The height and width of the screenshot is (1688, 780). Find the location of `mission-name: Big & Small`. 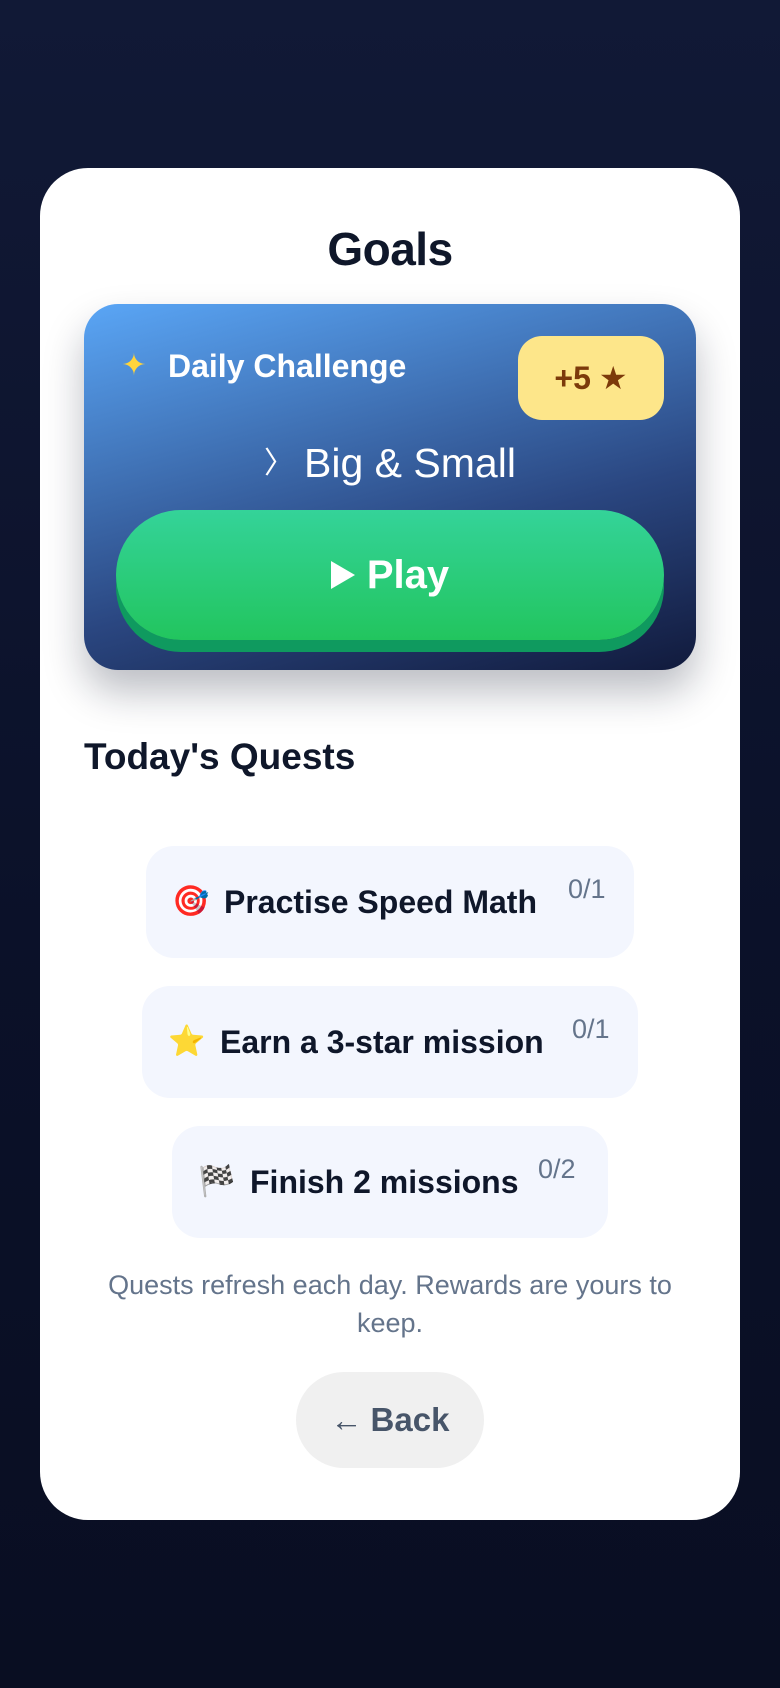

mission-name: Big & Small is located at coordinates (410, 463).